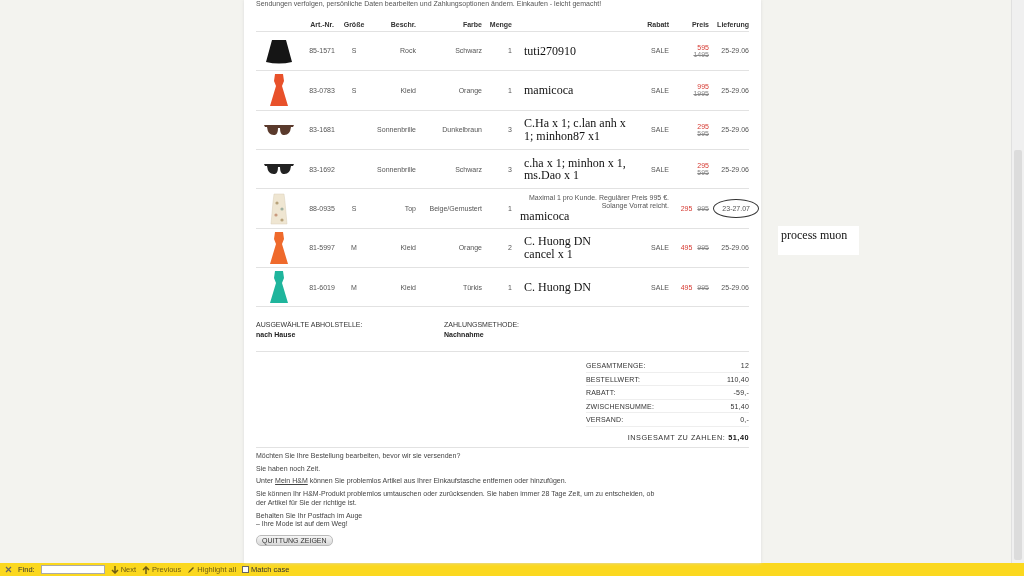  Describe the element at coordinates (550, 51) in the screenshot. I see `handwritten-note: tuti270910` at that location.